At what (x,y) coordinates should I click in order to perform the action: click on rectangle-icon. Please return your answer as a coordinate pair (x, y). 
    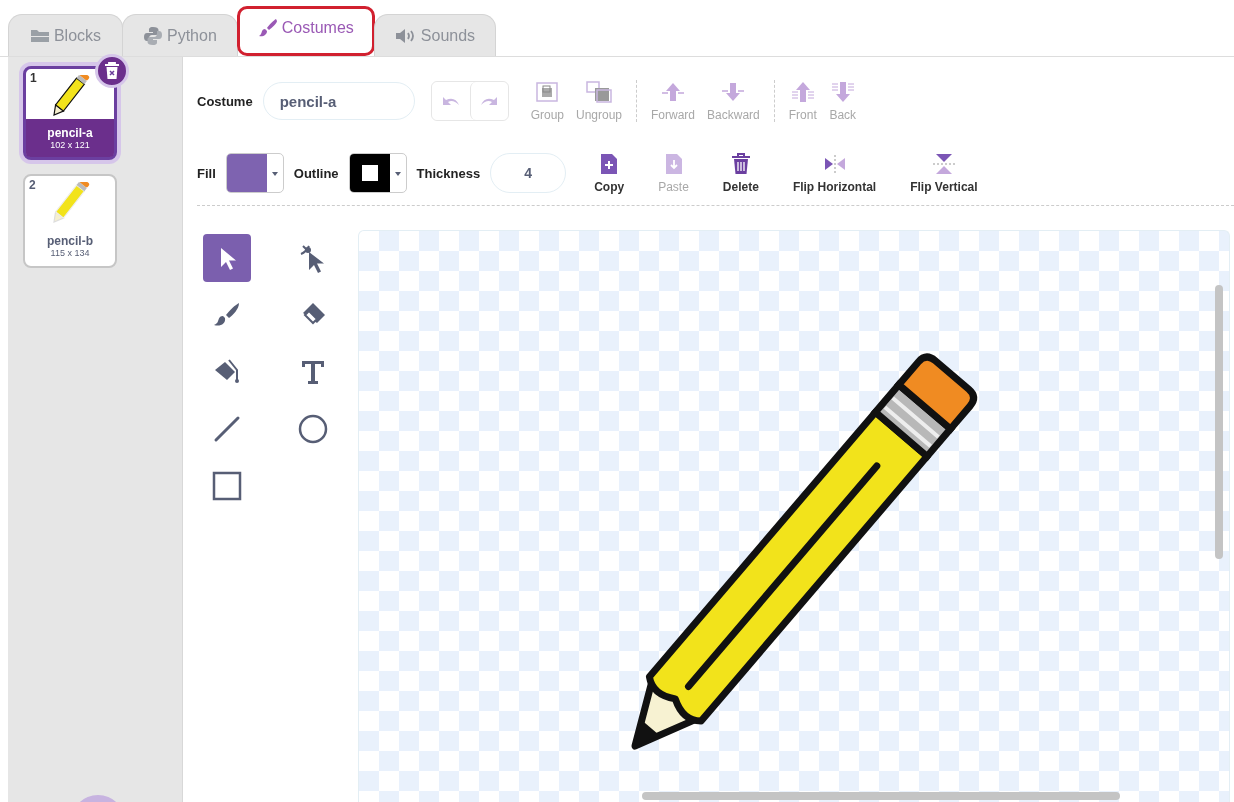
    Looking at the image, I should click on (227, 486).